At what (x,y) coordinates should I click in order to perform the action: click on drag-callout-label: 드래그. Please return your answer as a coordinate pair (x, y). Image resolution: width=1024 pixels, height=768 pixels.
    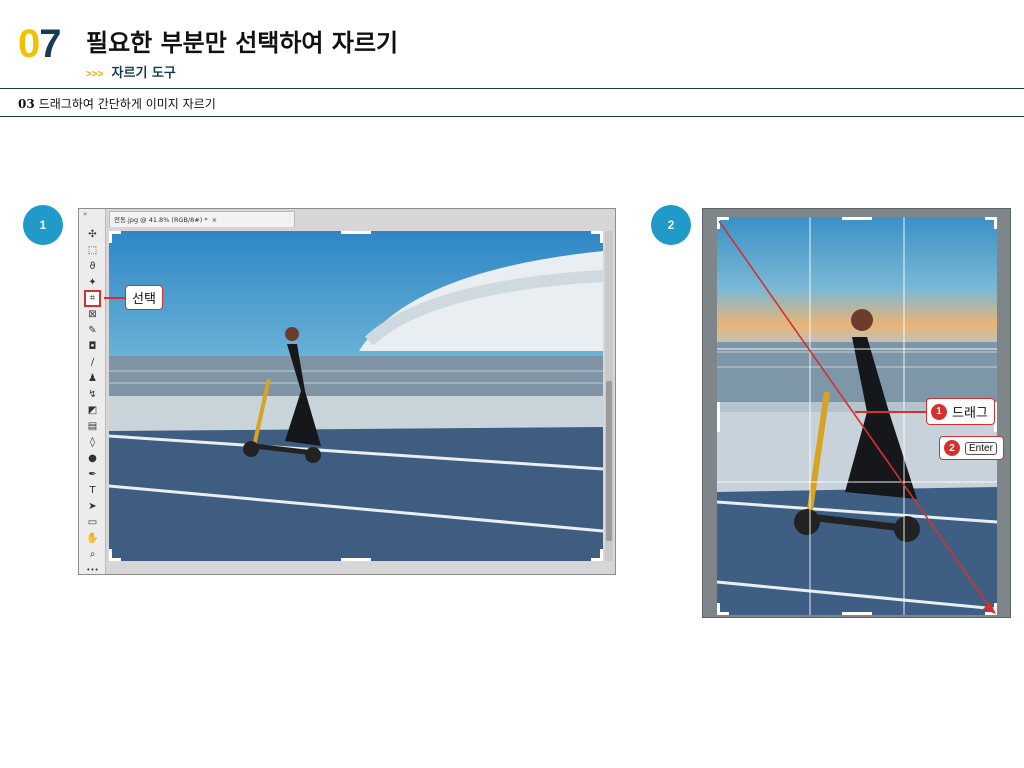
    Looking at the image, I should click on (970, 413).